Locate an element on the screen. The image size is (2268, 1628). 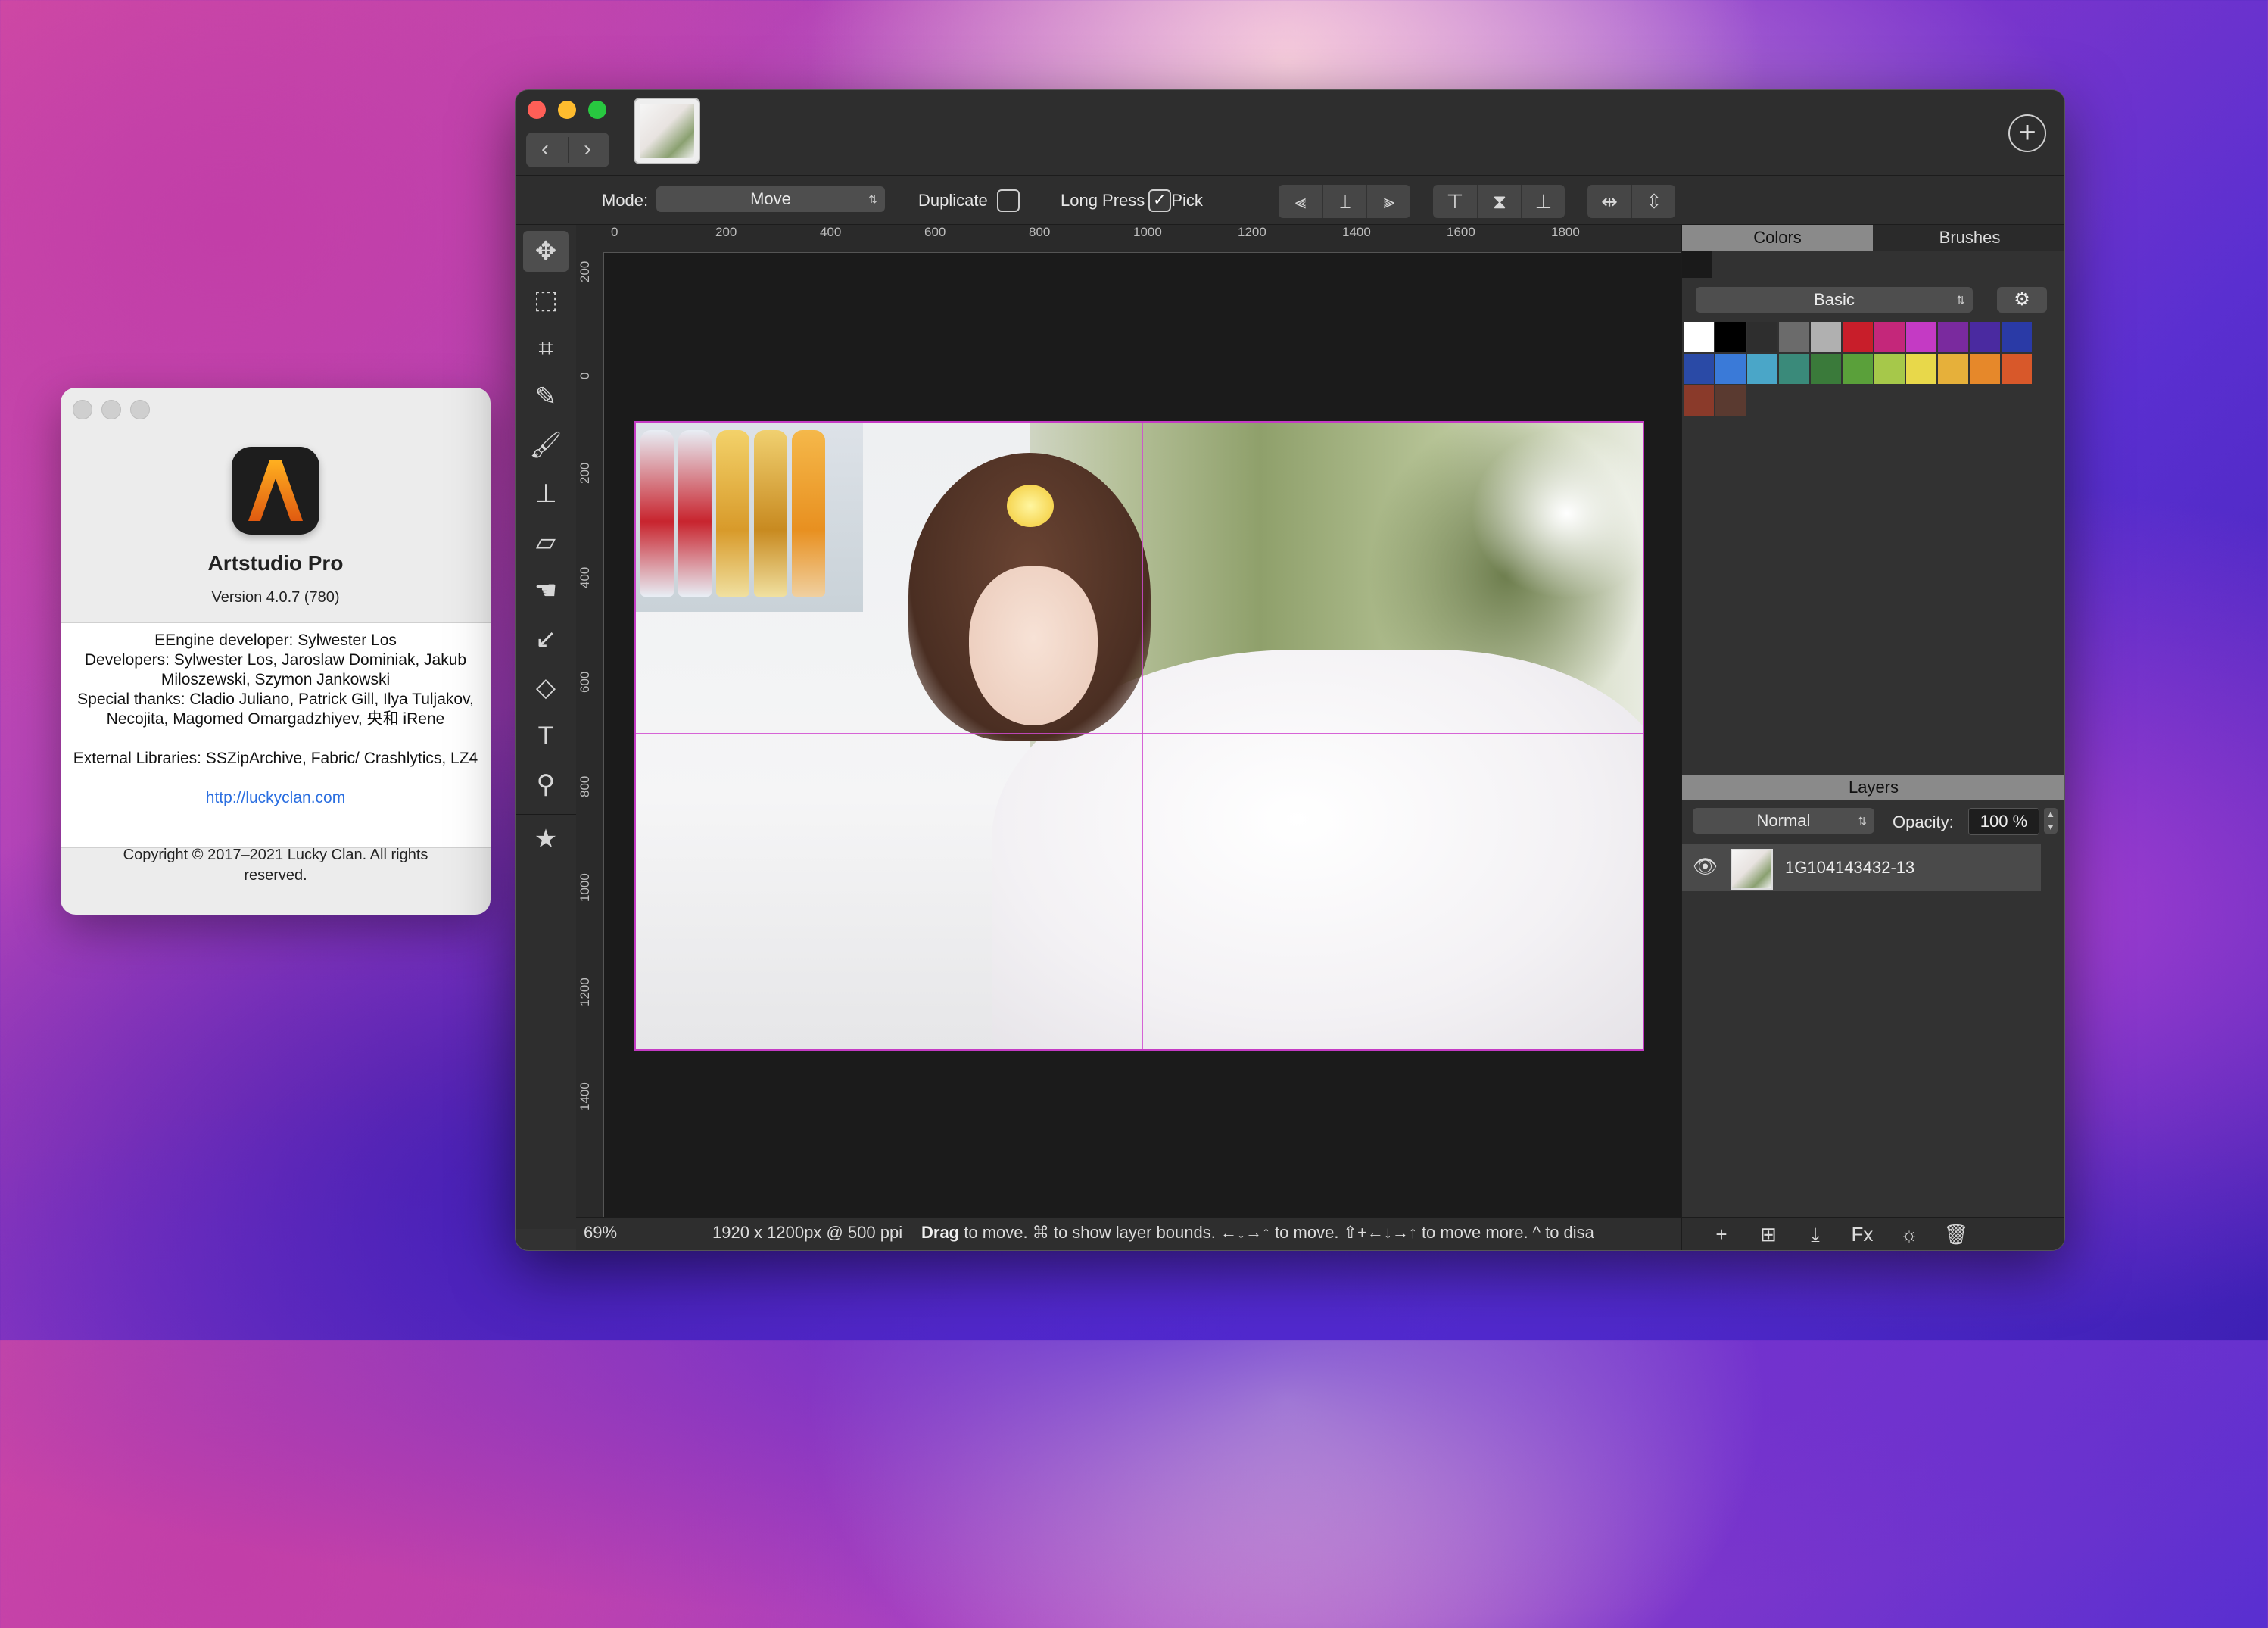
fill-tool-icon: ◇ is located at coordinates (546, 687).